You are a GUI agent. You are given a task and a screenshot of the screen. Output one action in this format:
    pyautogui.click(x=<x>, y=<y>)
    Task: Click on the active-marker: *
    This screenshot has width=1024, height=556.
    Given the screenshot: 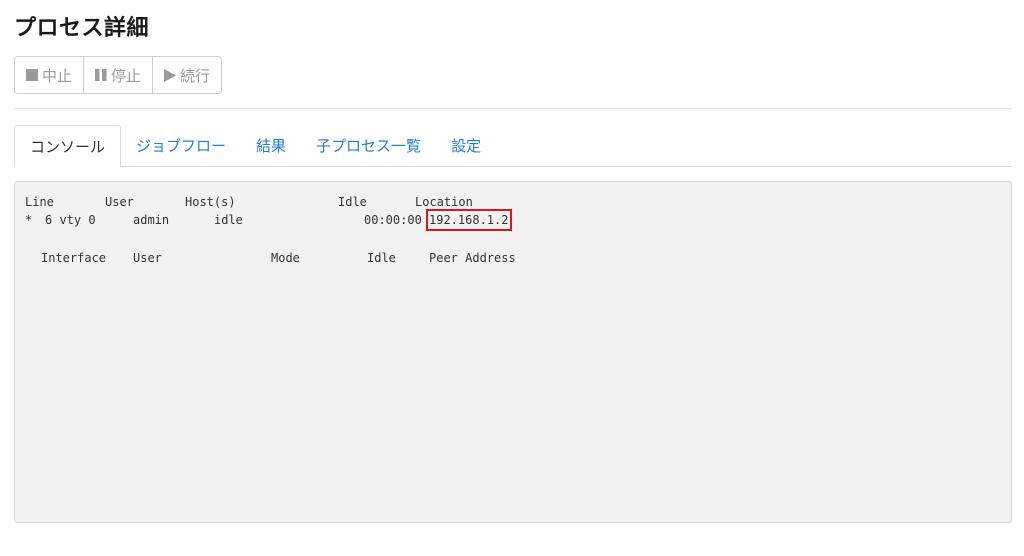 What is the action you would take?
    pyautogui.click(x=29, y=220)
    